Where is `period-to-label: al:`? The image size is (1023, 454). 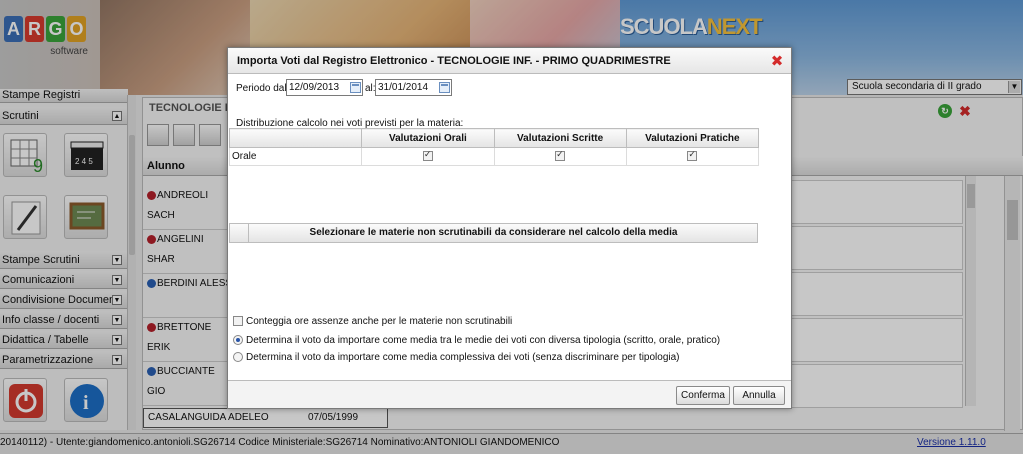
period-to-label: al: is located at coordinates (370, 88).